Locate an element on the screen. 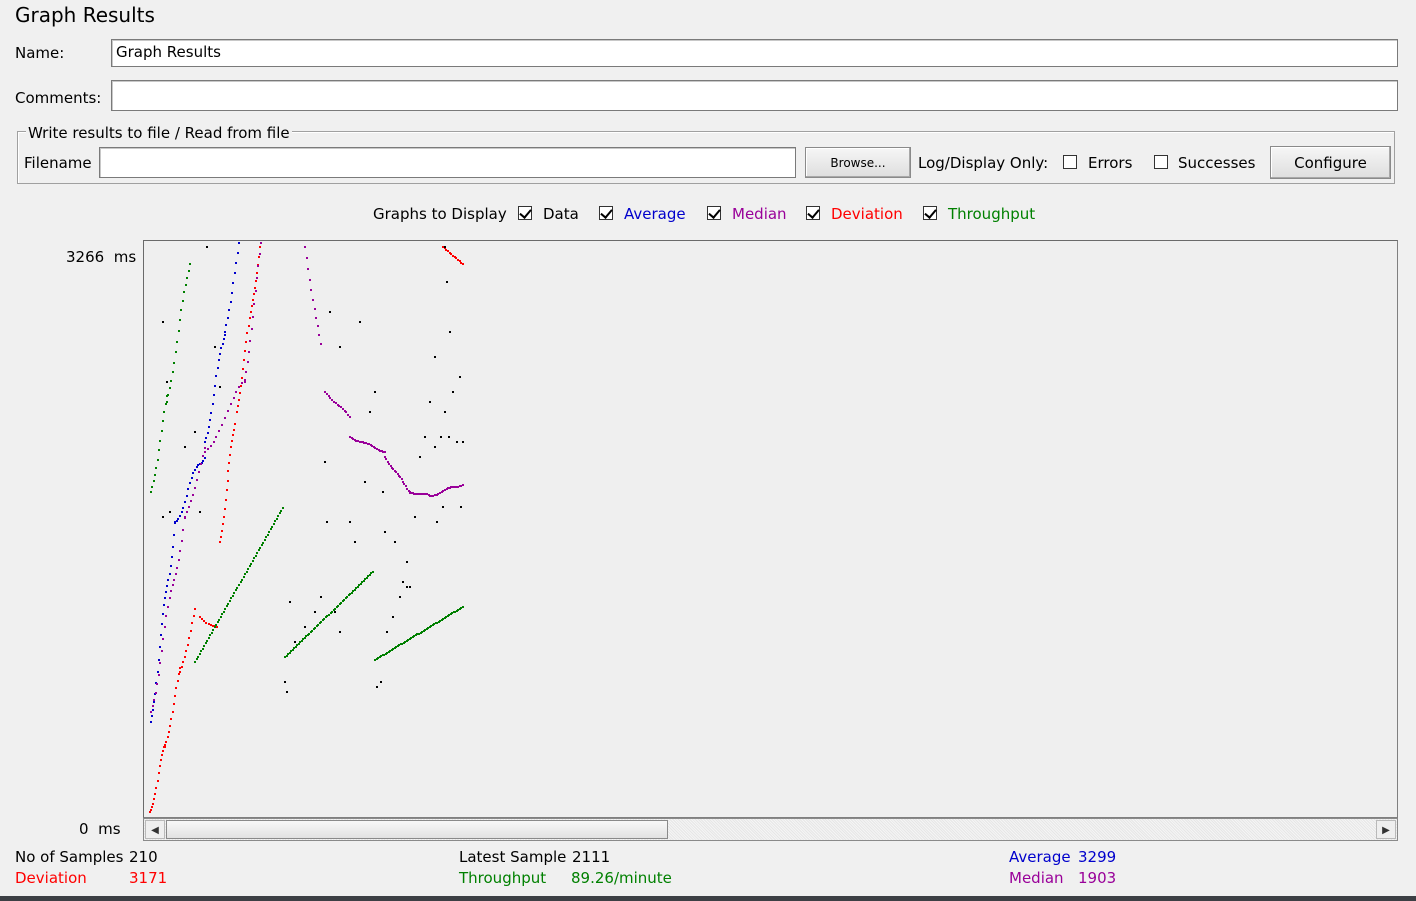  name-field: Graph Results is located at coordinates (754, 53).